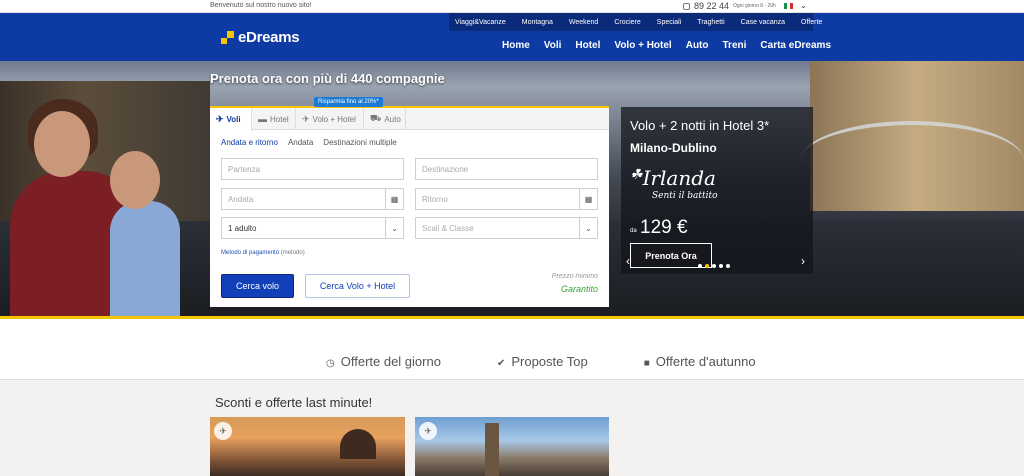 This screenshot has height=476, width=1024. I want to click on min-price-guarantee: Prezzo minimo Garantito, so click(574, 283).